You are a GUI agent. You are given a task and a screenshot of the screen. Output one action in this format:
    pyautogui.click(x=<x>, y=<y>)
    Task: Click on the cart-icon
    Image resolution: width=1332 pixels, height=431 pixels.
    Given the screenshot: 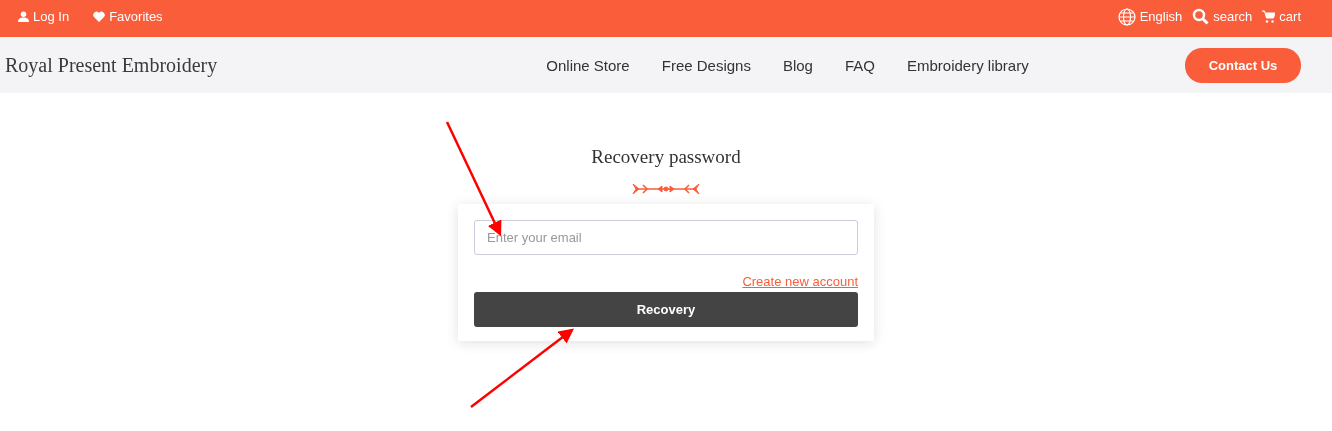 What is the action you would take?
    pyautogui.click(x=1269, y=16)
    